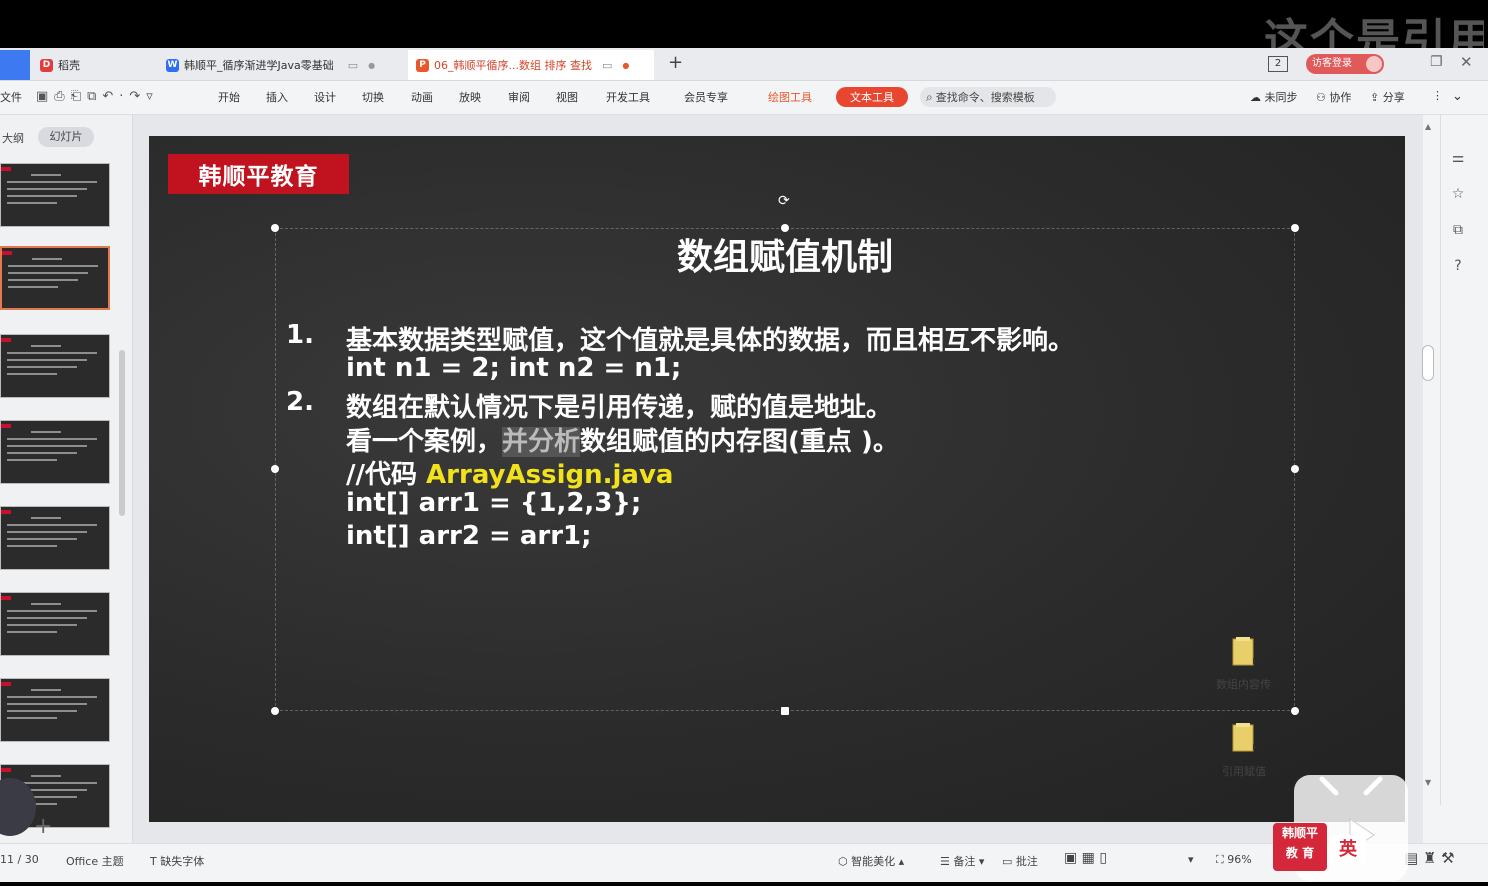 The height and width of the screenshot is (886, 1488). What do you see at coordinates (6, 340) in the screenshot?
I see `thumbnail-logo-mark` at bounding box center [6, 340].